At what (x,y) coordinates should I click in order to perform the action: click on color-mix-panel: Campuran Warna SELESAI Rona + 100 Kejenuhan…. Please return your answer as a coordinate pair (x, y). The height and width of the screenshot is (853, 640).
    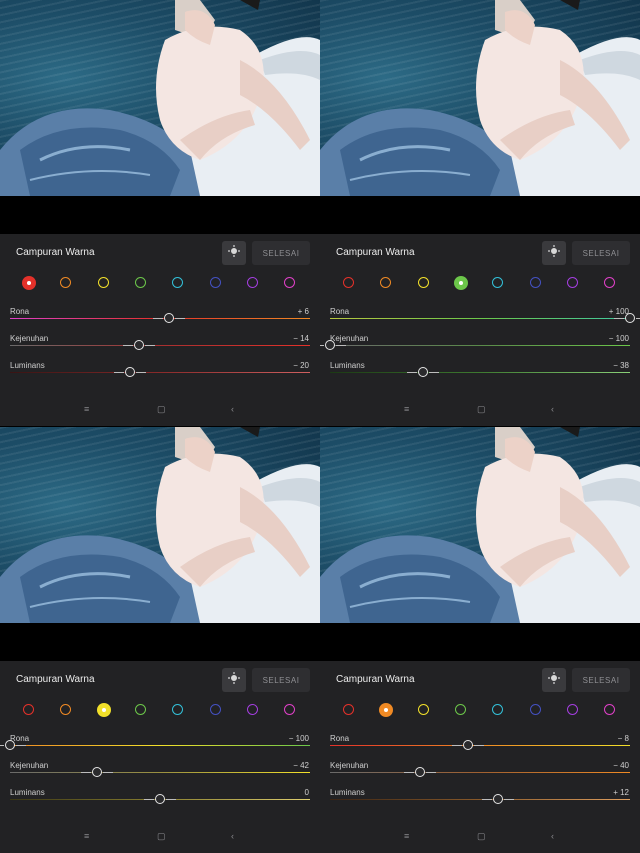
    Looking at the image, I should click on (480, 330).